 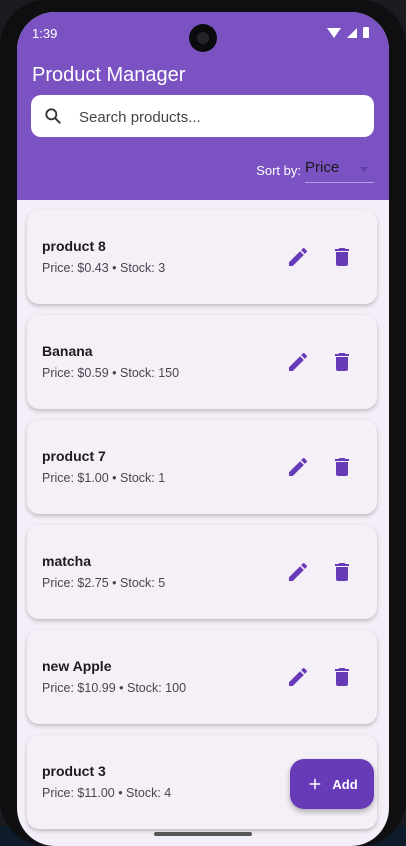 What do you see at coordinates (202, 362) in the screenshot?
I see `product-card: Banana Price: $0.59 • Stock: 150` at bounding box center [202, 362].